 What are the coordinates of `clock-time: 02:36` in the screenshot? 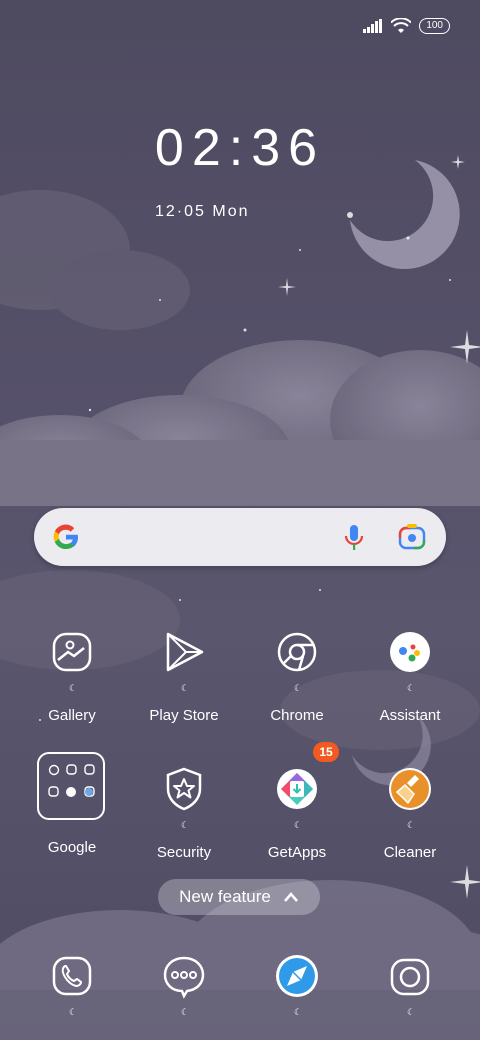 It's located at (240, 148).